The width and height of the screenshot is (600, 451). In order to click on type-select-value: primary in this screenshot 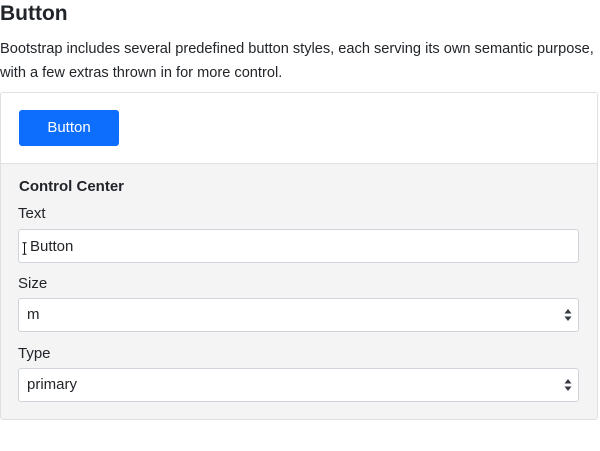, I will do `click(52, 384)`.